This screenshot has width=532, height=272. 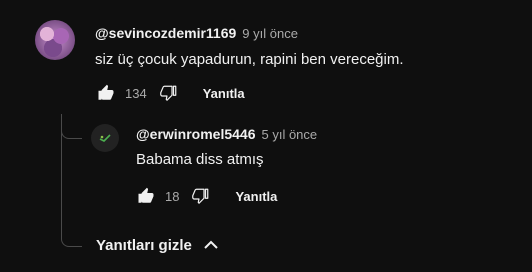 I want to click on reply-like-count: 18, so click(x=172, y=196).